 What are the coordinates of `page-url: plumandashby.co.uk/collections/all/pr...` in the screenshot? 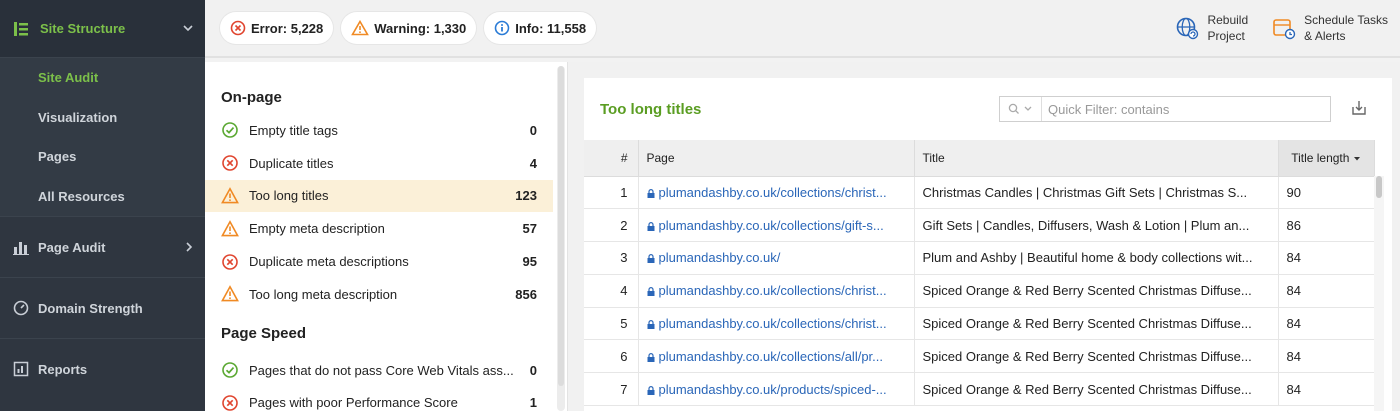 It's located at (771, 356).